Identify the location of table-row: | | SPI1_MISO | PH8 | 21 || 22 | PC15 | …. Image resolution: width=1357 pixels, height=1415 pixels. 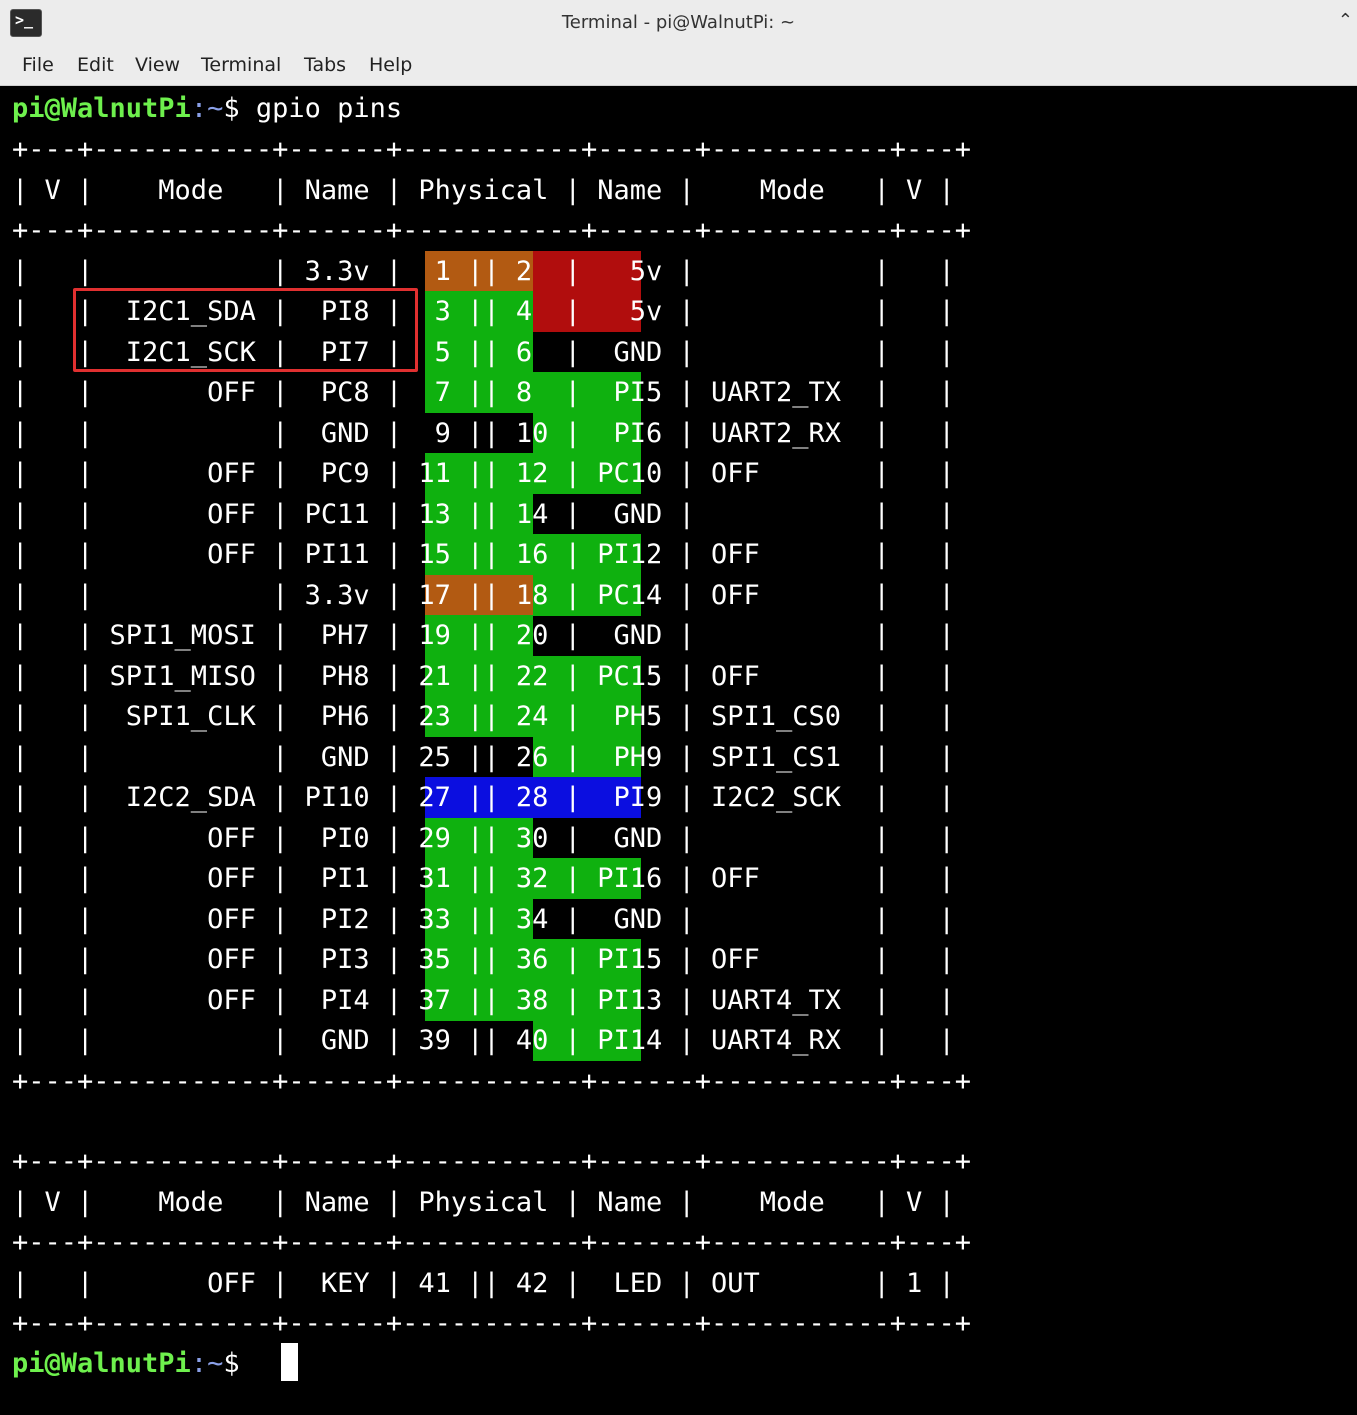
(483, 676).